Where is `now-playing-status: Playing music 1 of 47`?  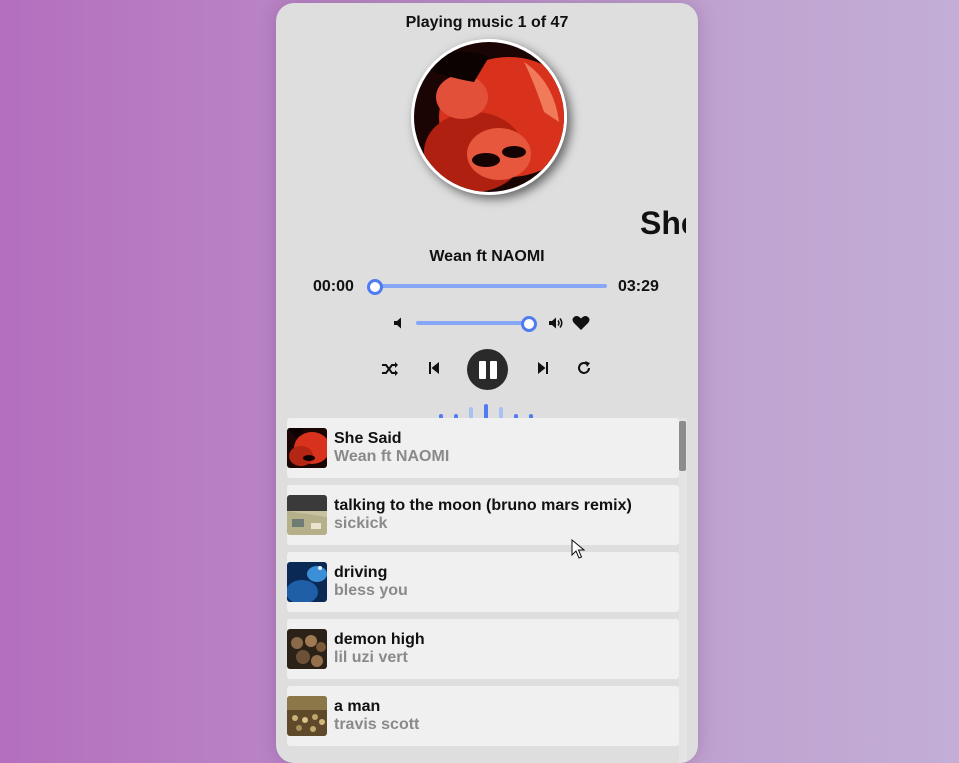 now-playing-status: Playing music 1 of 47 is located at coordinates (487, 22).